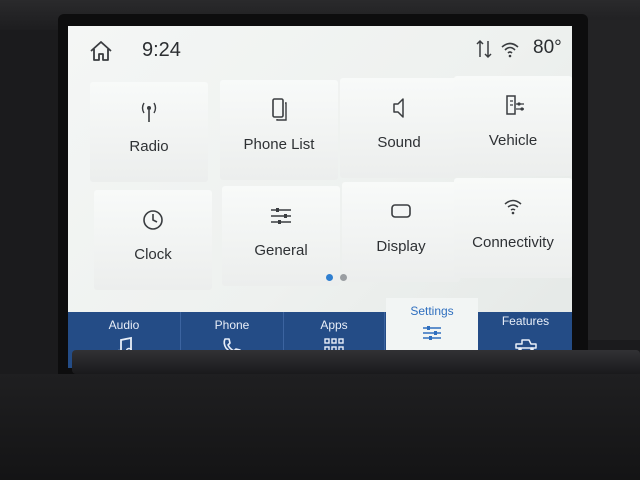 Image resolution: width=640 pixels, height=480 pixels. What do you see at coordinates (515, 105) in the screenshot?
I see `vehicle-settings-icon` at bounding box center [515, 105].